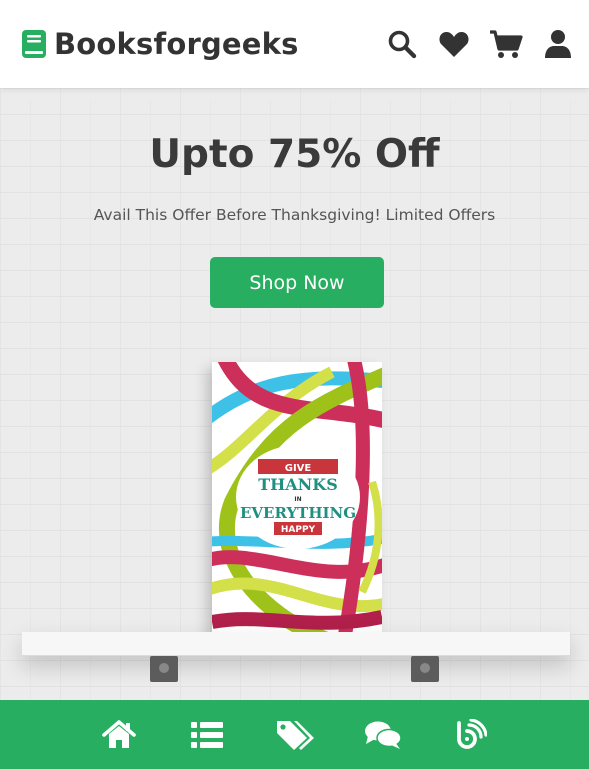 The image size is (589, 769). I want to click on cover-line5: HAPPY, so click(298, 530).